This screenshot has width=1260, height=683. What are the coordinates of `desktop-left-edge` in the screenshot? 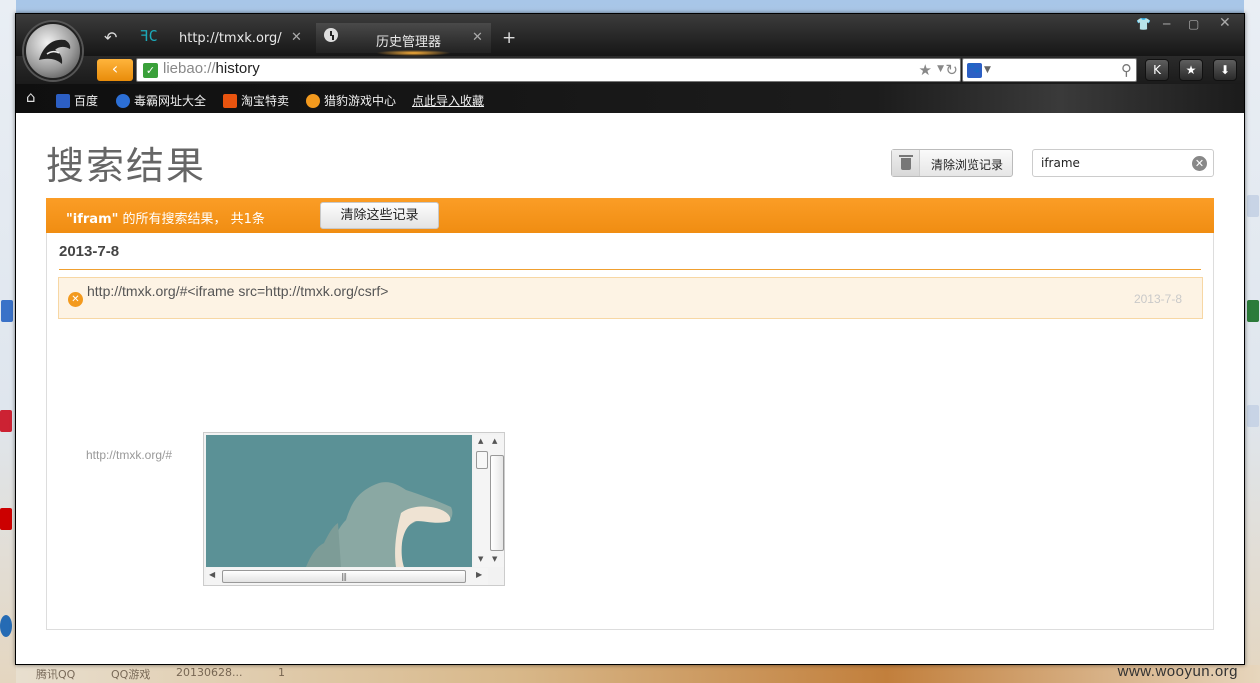 It's located at (8, 341).